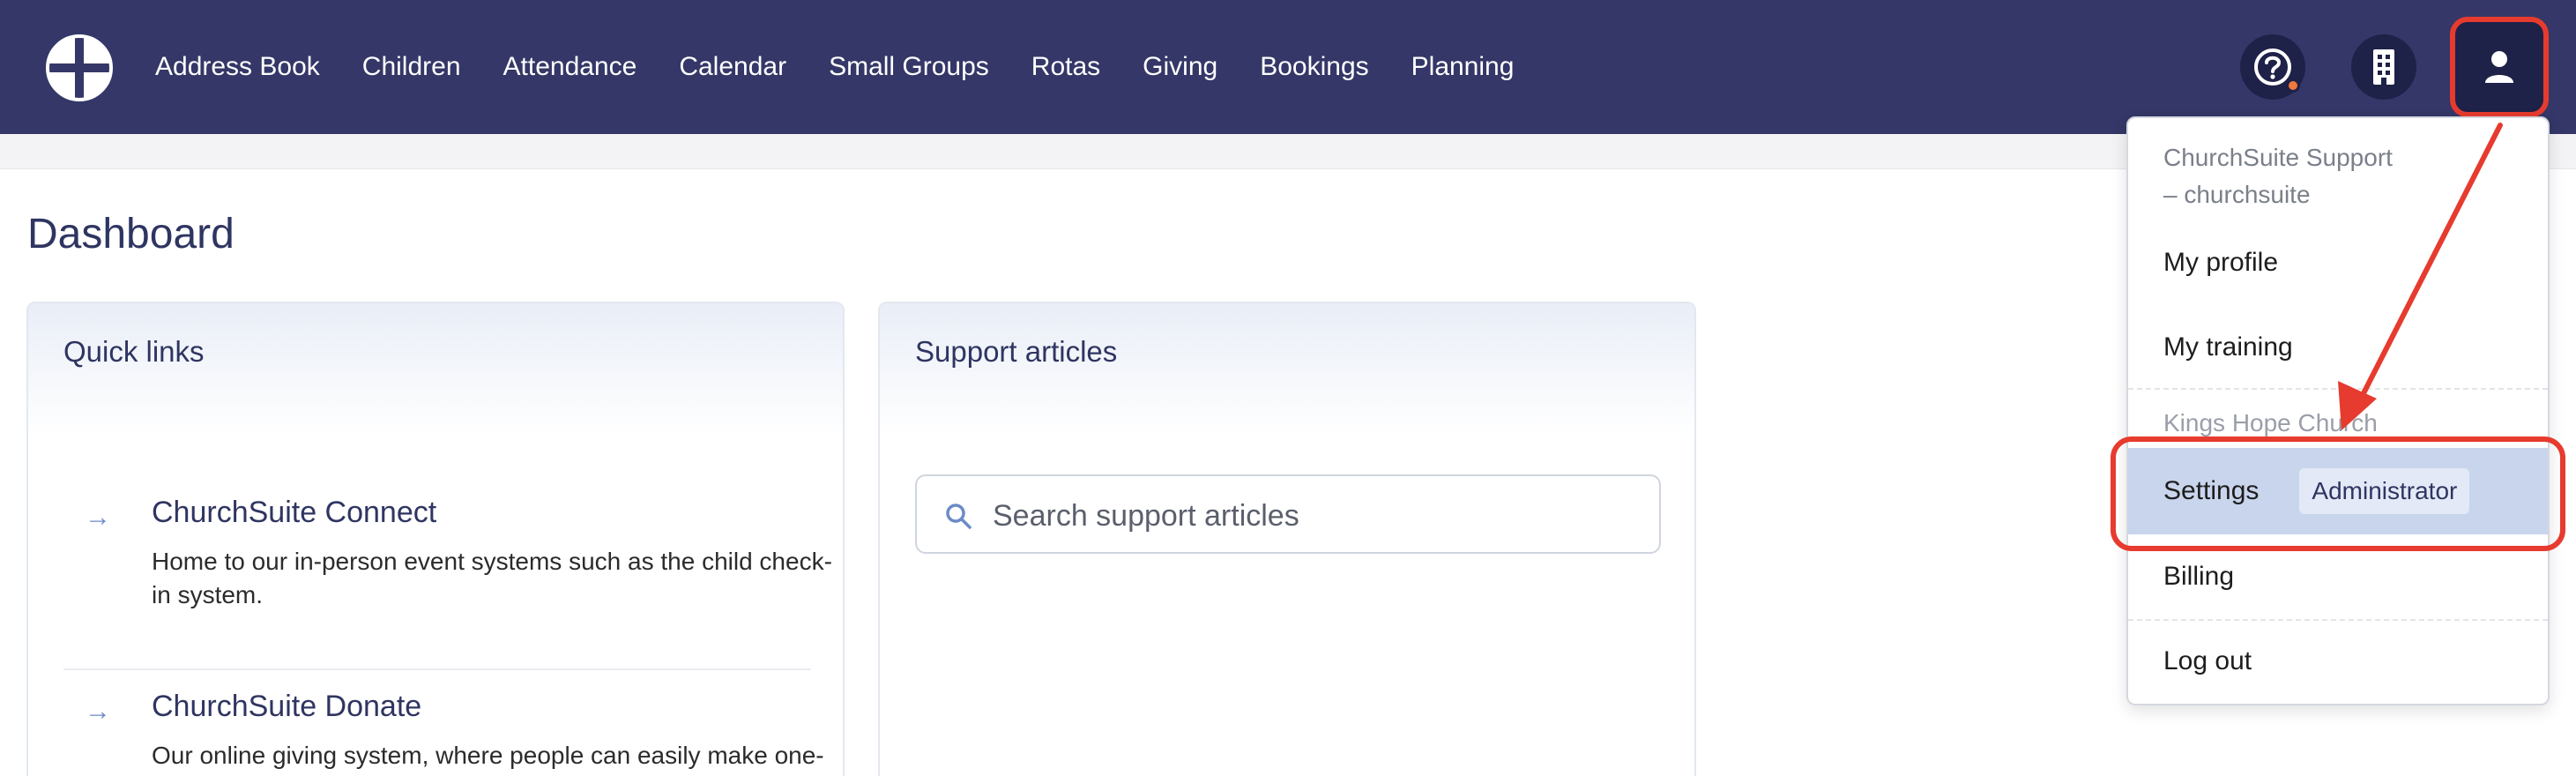  I want to click on search-placeholder: Search support articles, so click(1146, 516).